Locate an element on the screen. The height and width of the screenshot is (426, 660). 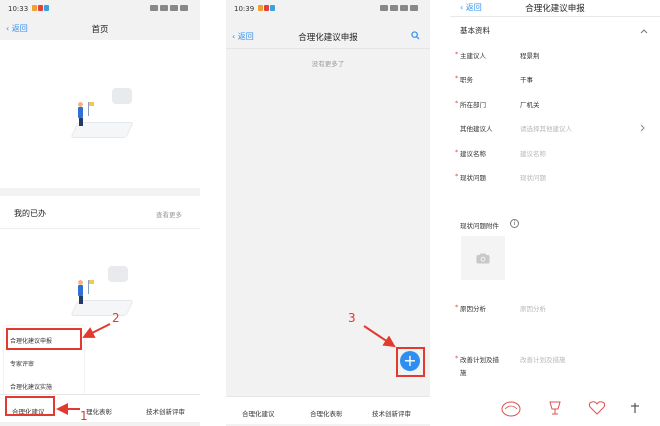
field-label: 原因分析 is located at coordinates (473, 309).